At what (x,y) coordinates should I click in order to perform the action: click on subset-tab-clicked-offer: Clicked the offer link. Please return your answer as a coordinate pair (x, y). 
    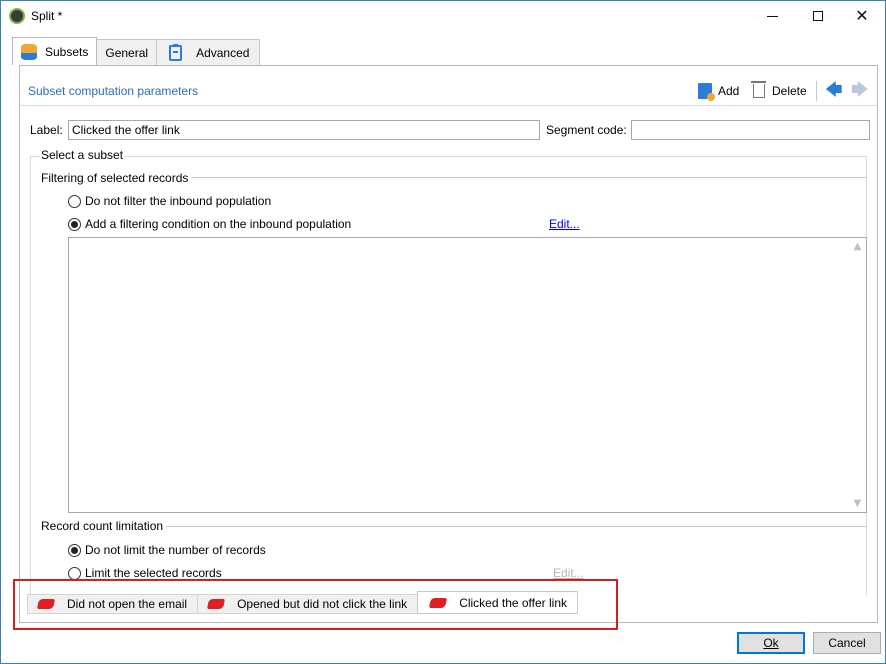
    Looking at the image, I should click on (498, 602).